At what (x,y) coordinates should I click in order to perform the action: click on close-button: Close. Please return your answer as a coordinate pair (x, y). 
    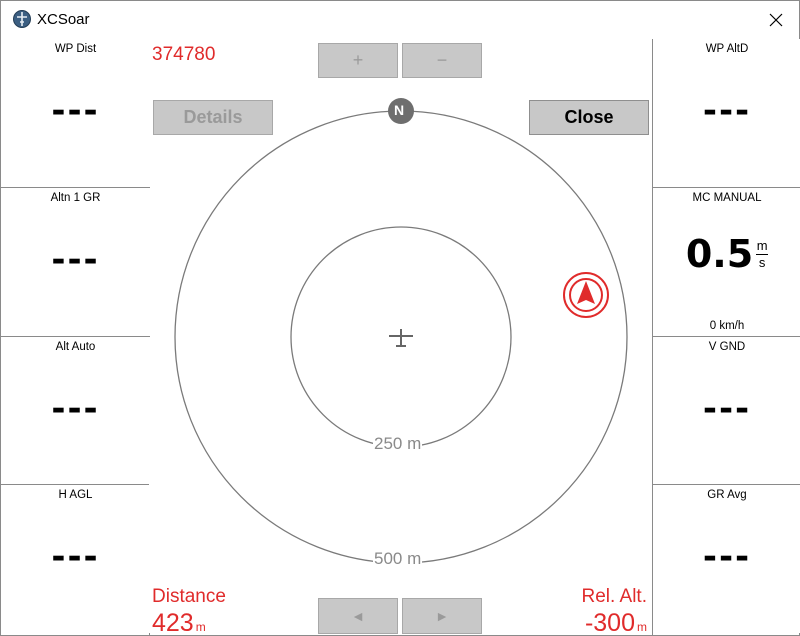
    Looking at the image, I should click on (589, 117).